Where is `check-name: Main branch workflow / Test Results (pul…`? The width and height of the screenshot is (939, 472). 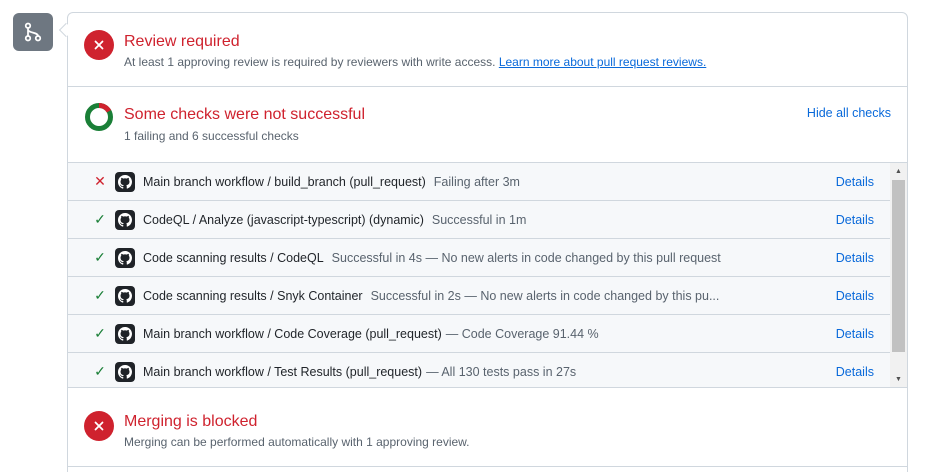
check-name: Main branch workflow / Test Results (pul… is located at coordinates (283, 371).